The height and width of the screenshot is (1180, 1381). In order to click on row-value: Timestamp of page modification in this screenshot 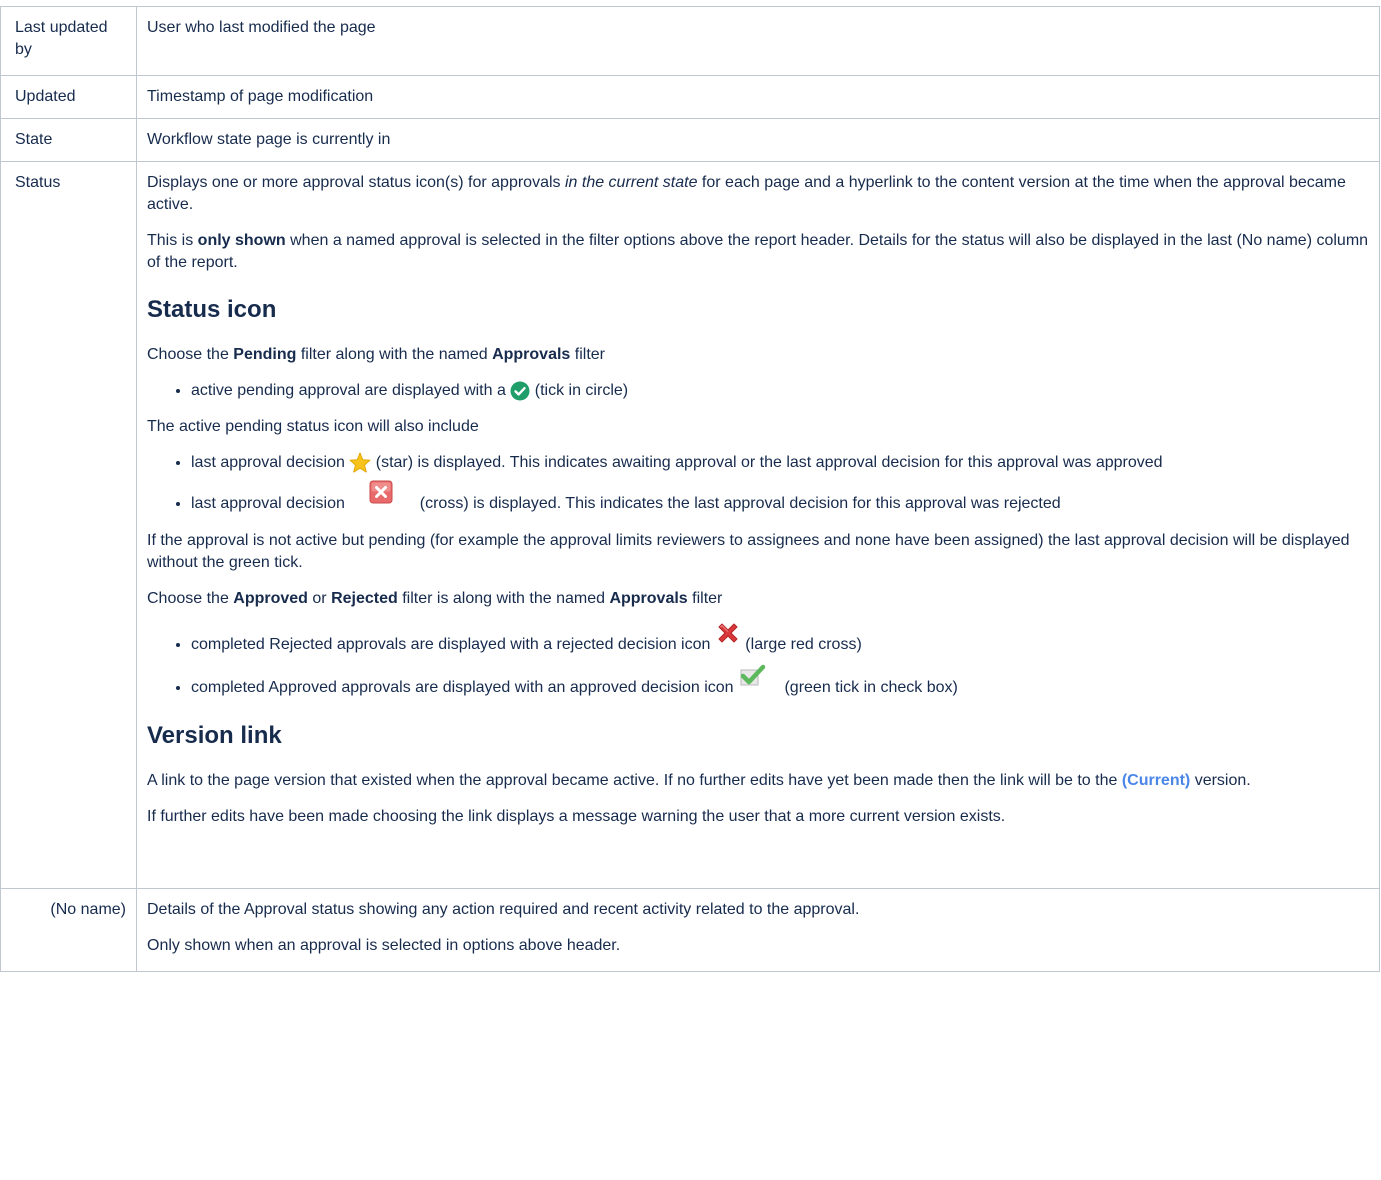, I will do `click(758, 97)`.